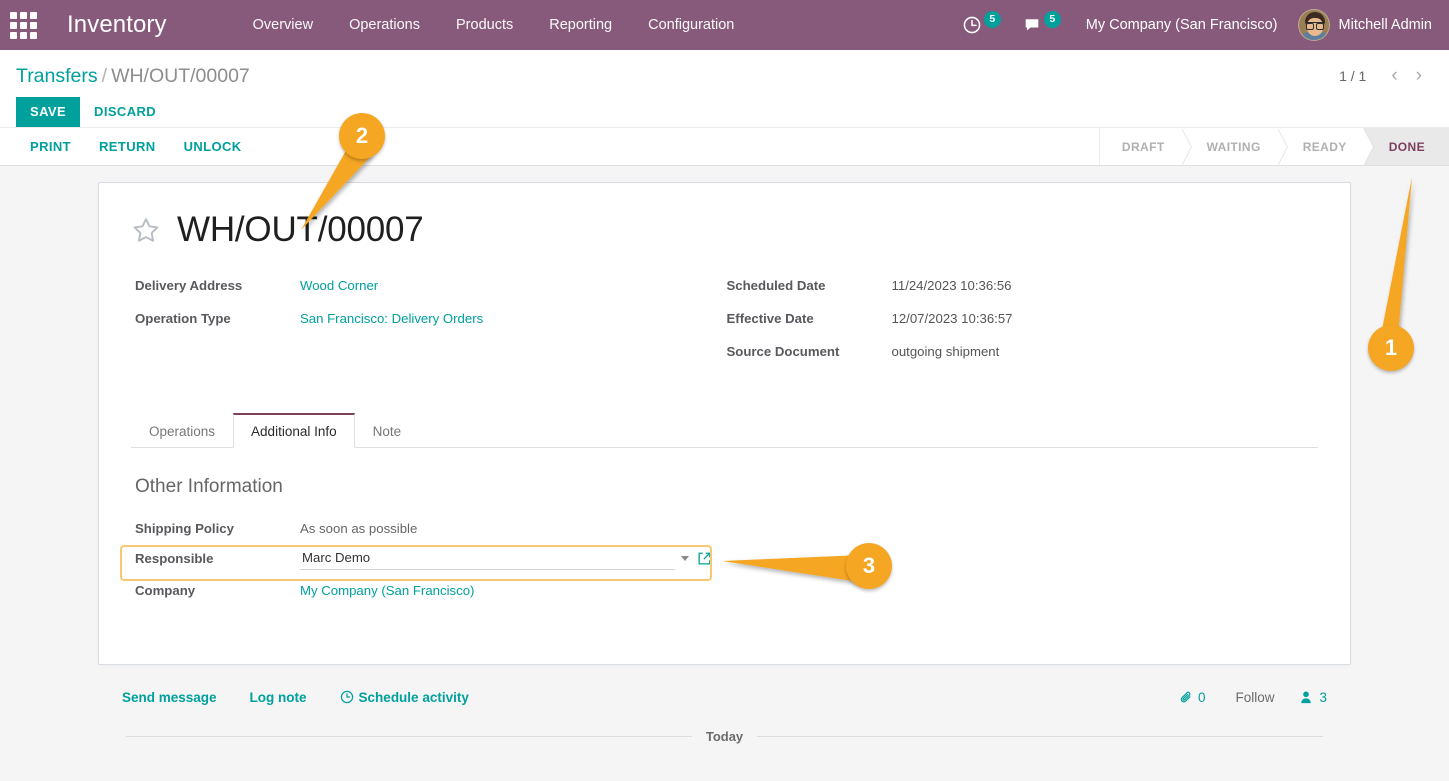  What do you see at coordinates (770, 318) in the screenshot?
I see `field-label-effective-date: Effective Date` at bounding box center [770, 318].